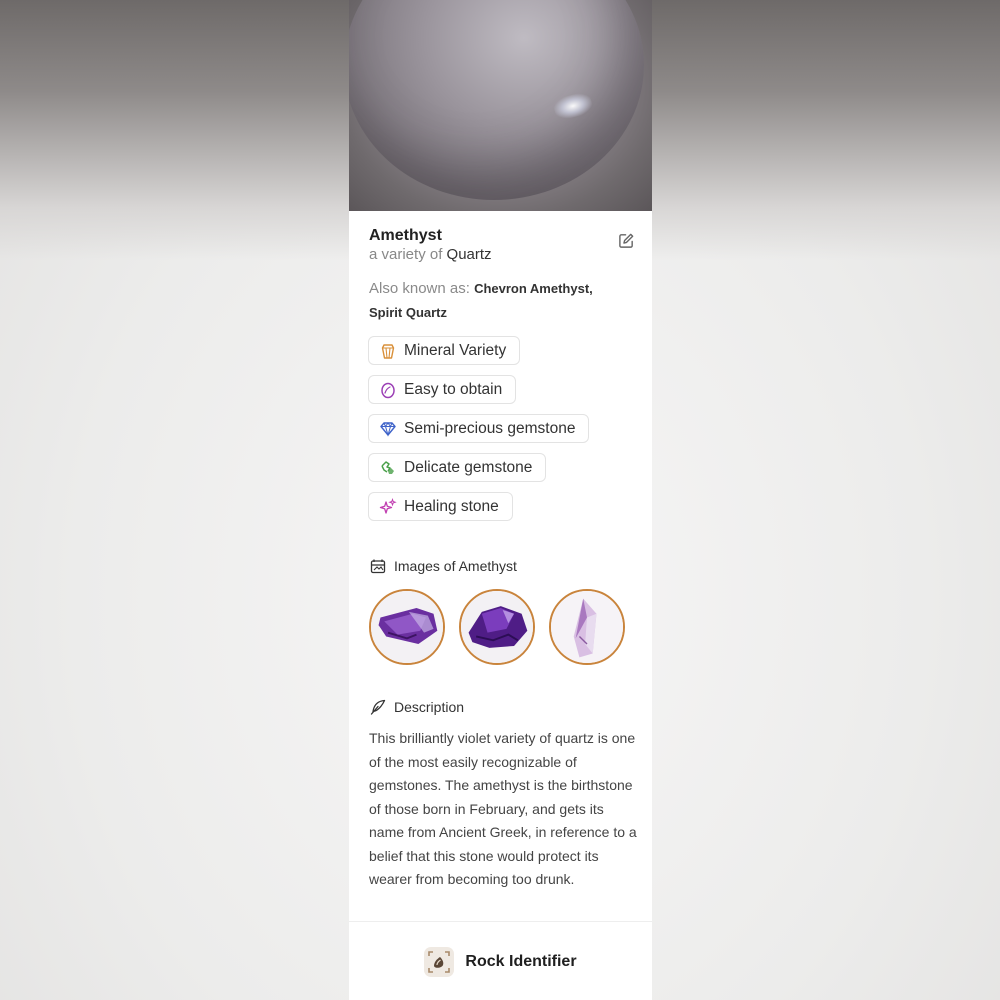 The width and height of the screenshot is (1000, 1000). I want to click on broken-gem-icon, so click(387, 467).